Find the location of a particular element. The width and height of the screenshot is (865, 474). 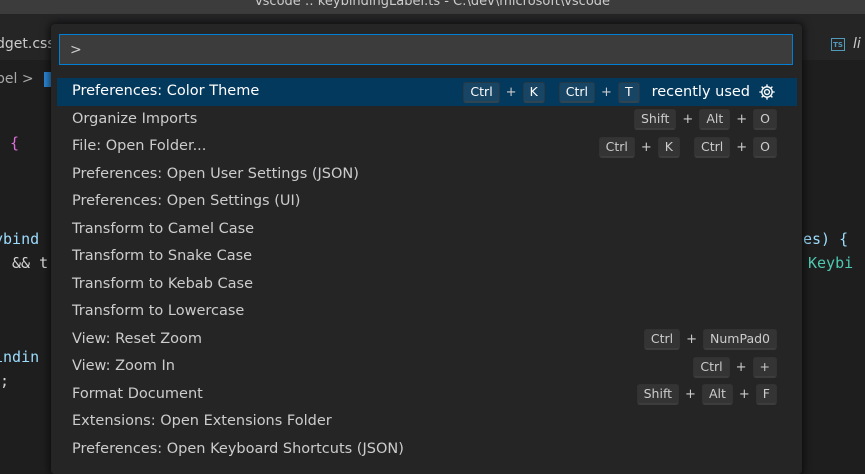

keybinding-chord: Ctrl + O is located at coordinates (735, 147).